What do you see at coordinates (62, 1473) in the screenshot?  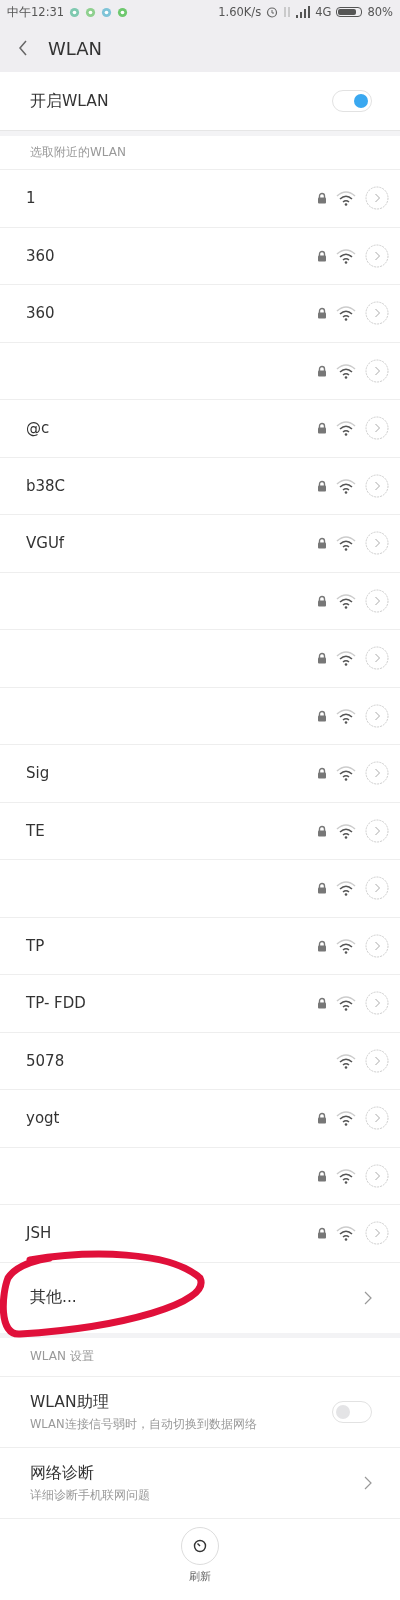 I see `setting-title: 网络诊断` at bounding box center [62, 1473].